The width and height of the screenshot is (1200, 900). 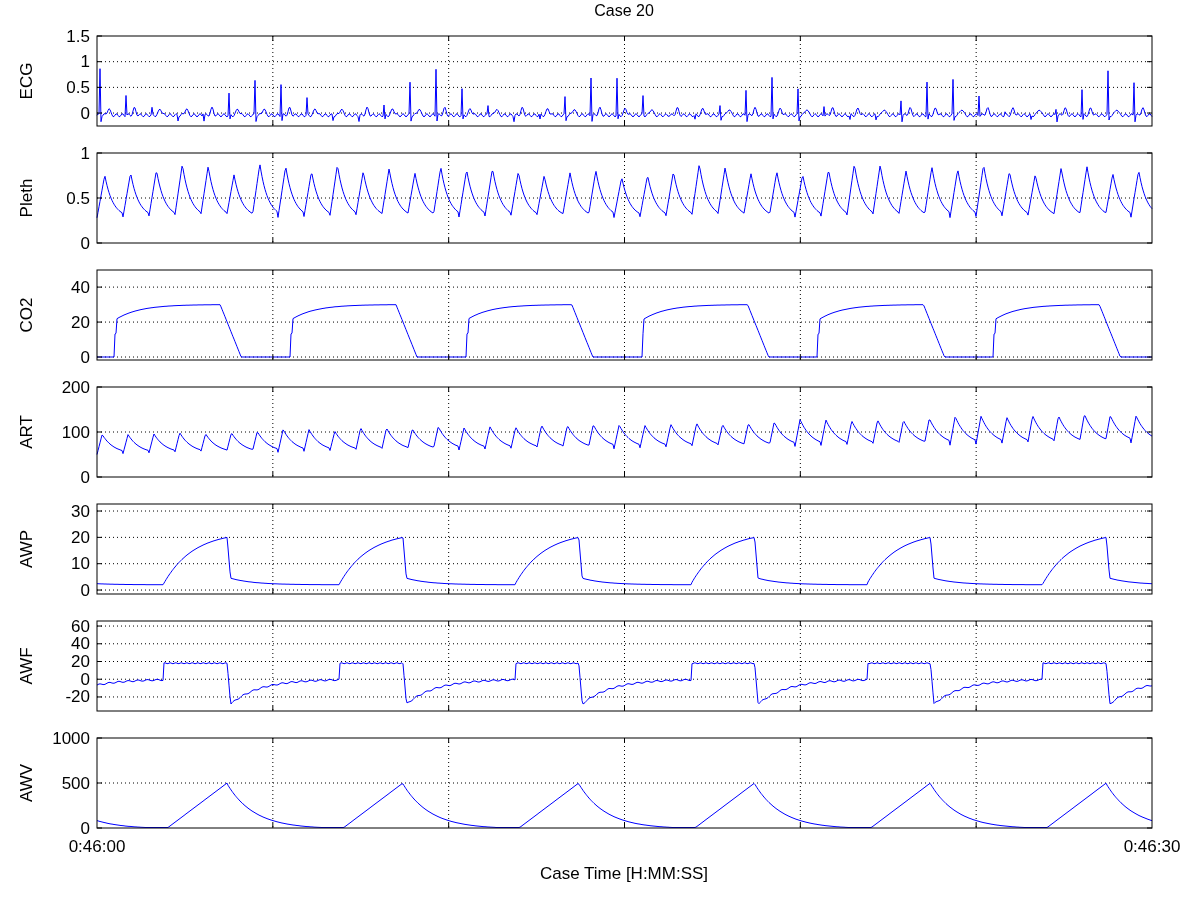 What do you see at coordinates (26, 315) in the screenshot?
I see `axis-label: CO2` at bounding box center [26, 315].